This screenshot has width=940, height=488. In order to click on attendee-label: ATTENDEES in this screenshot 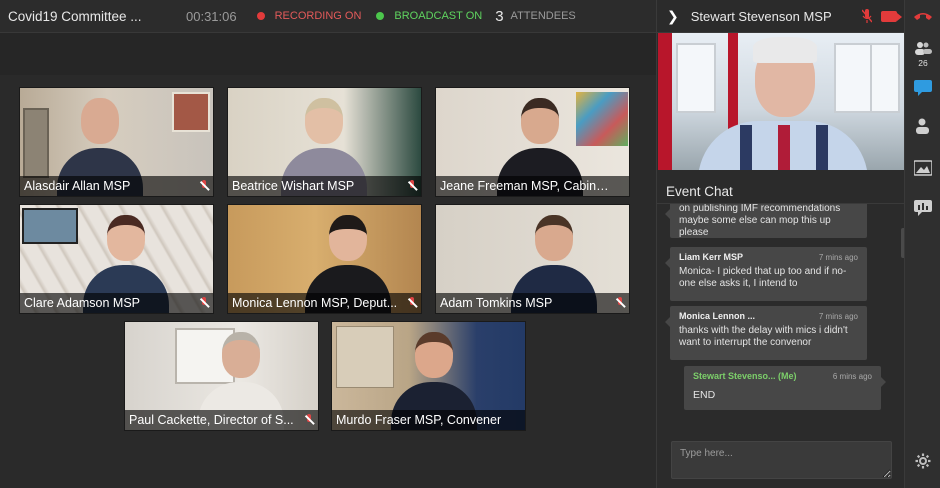, I will do `click(543, 16)`.